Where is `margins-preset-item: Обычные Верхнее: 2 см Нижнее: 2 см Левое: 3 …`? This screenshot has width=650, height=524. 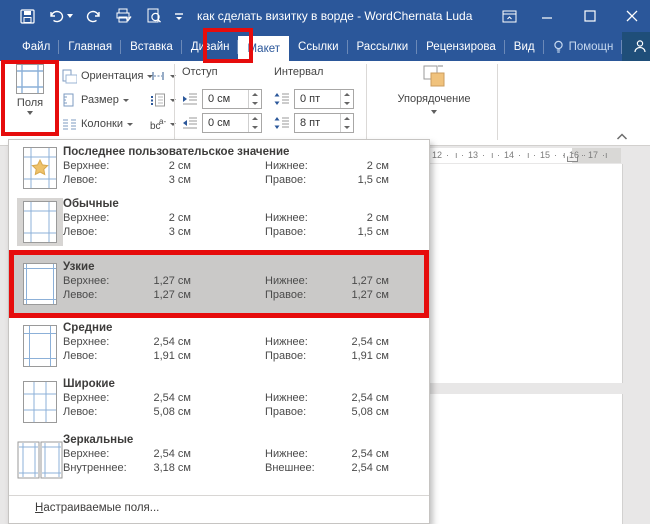
margins-preset-item: Обычные Верхнее: 2 см Нижнее: 2 см Левое: 3 … is located at coordinates (219, 222).